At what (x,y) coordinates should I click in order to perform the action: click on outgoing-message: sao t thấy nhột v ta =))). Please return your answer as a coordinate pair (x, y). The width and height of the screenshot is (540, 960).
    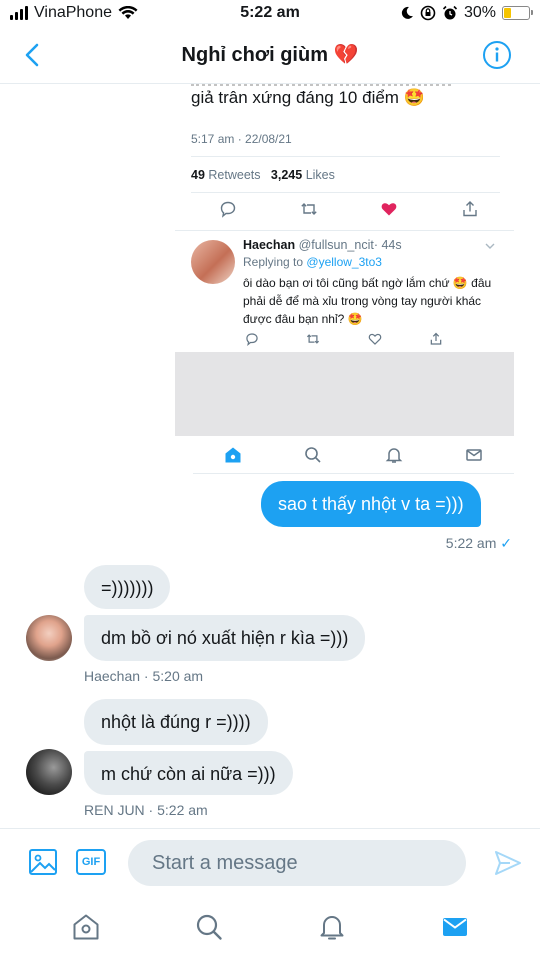
    Looking at the image, I should click on (371, 504).